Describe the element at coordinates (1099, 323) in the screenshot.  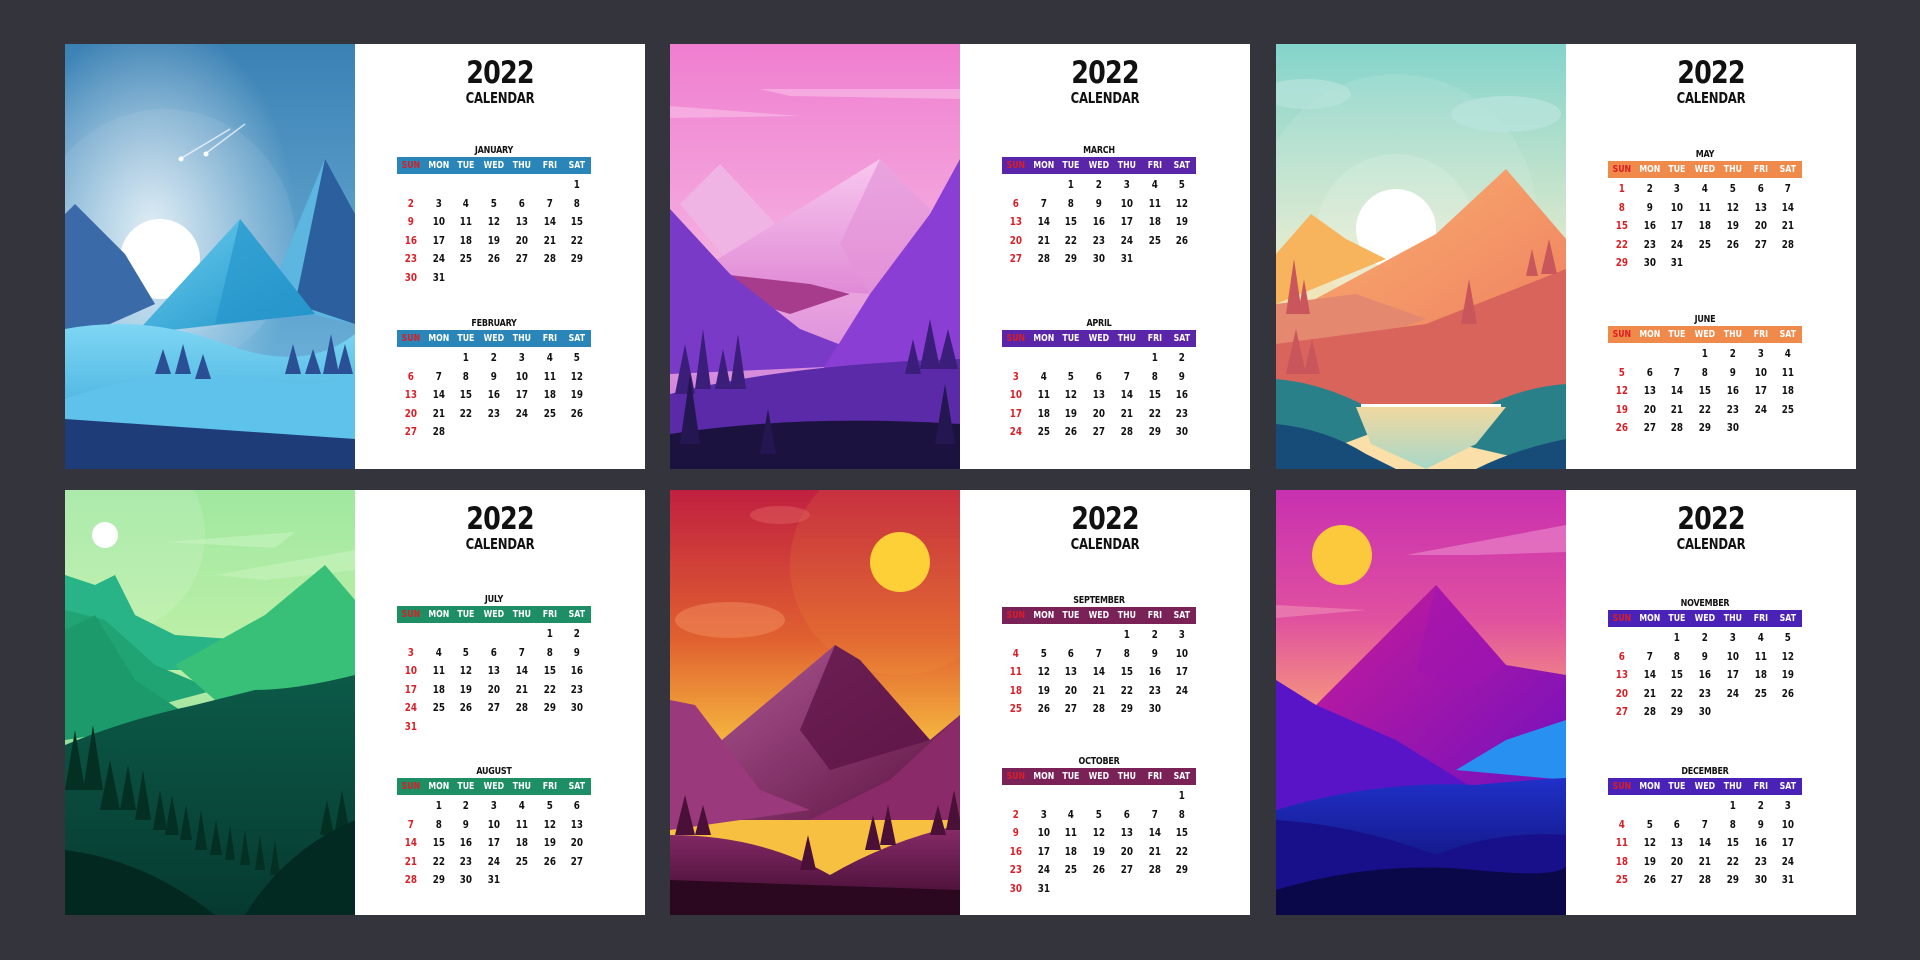
I see `month-name: APRIL` at that location.